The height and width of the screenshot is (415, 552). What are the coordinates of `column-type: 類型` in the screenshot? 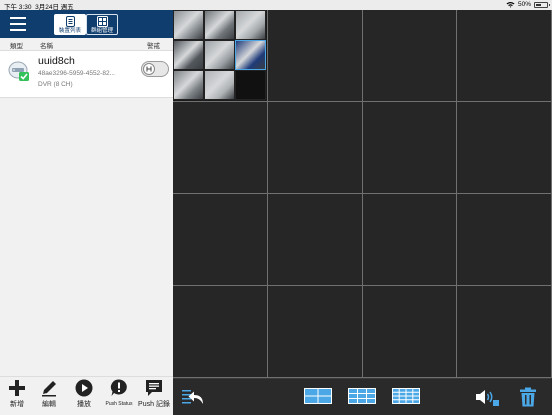 It's located at (16, 46).